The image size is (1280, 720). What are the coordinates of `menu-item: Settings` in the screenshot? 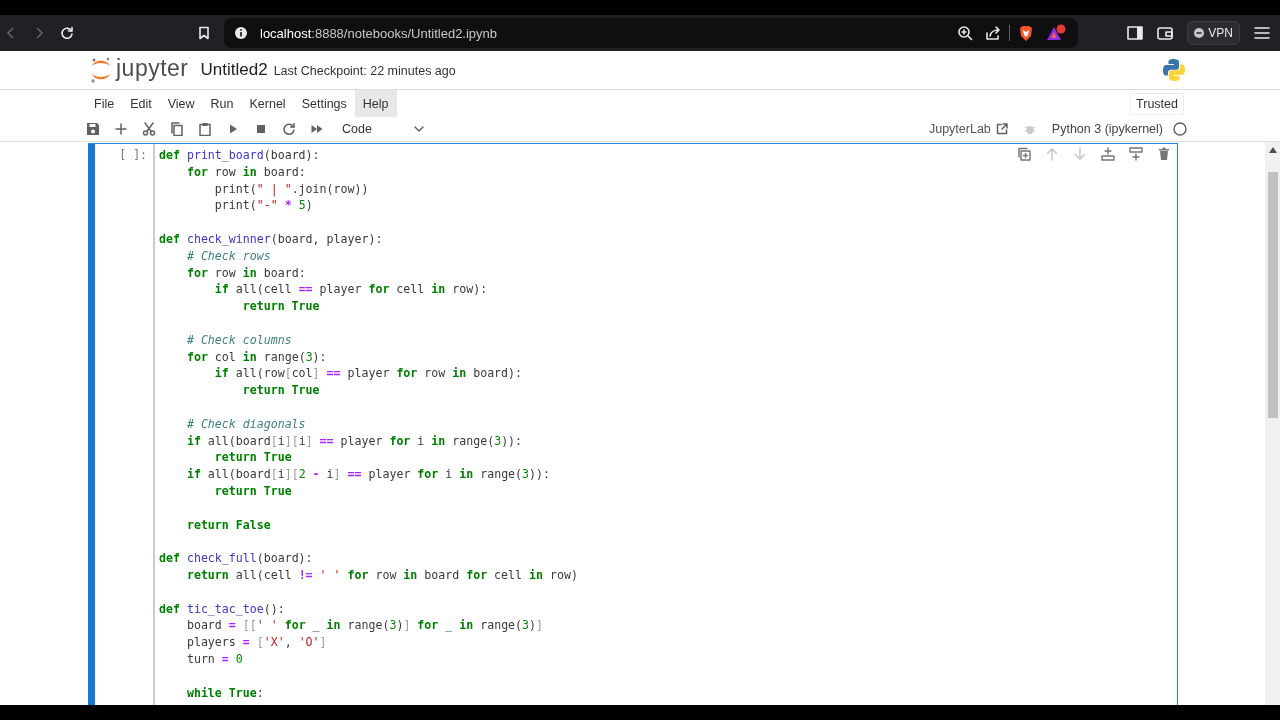 It's located at (324, 103).